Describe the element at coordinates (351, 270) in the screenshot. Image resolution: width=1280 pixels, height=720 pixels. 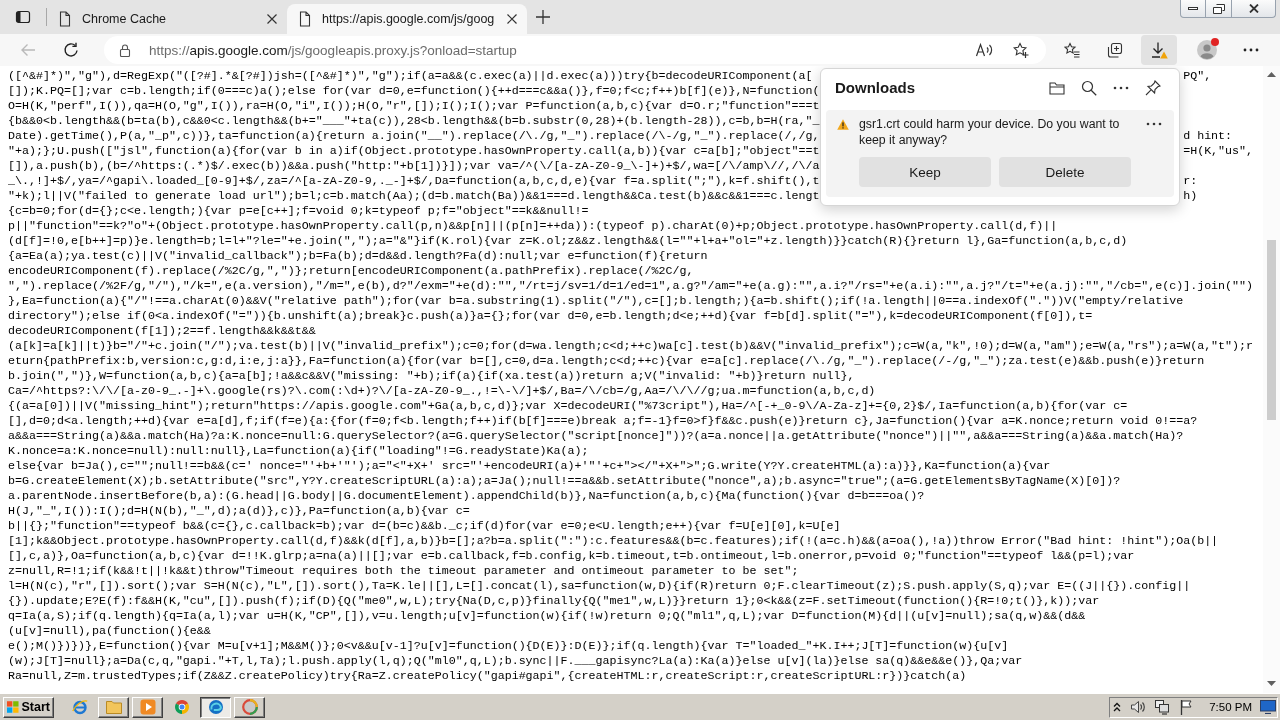
I see `code-line: encodeURIComponent(f).replace(/%2C/g,",")};return[encodeURIComponent(a.pathPrefix).replace(/%2C/g,` at that location.